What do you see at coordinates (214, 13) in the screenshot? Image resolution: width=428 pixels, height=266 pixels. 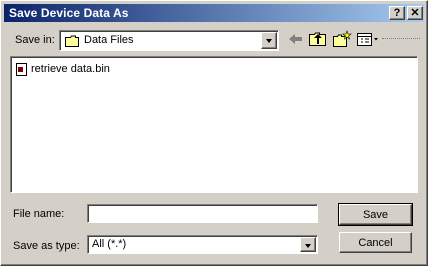 I see `title-bar: Save Device Data As ? ✕` at bounding box center [214, 13].